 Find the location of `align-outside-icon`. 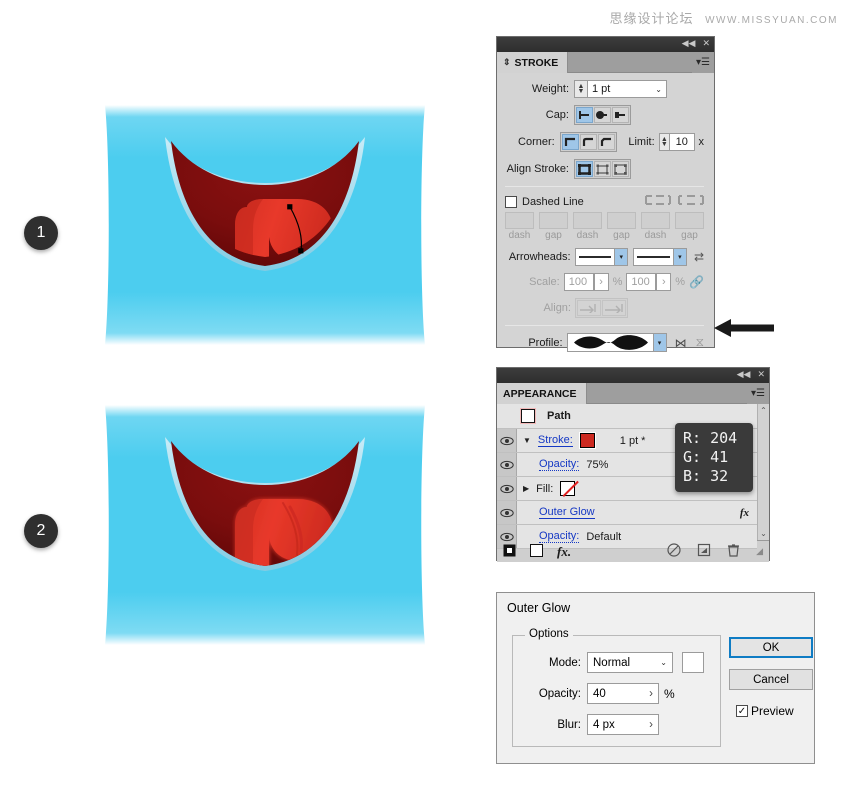

align-outside-icon is located at coordinates (620, 169).